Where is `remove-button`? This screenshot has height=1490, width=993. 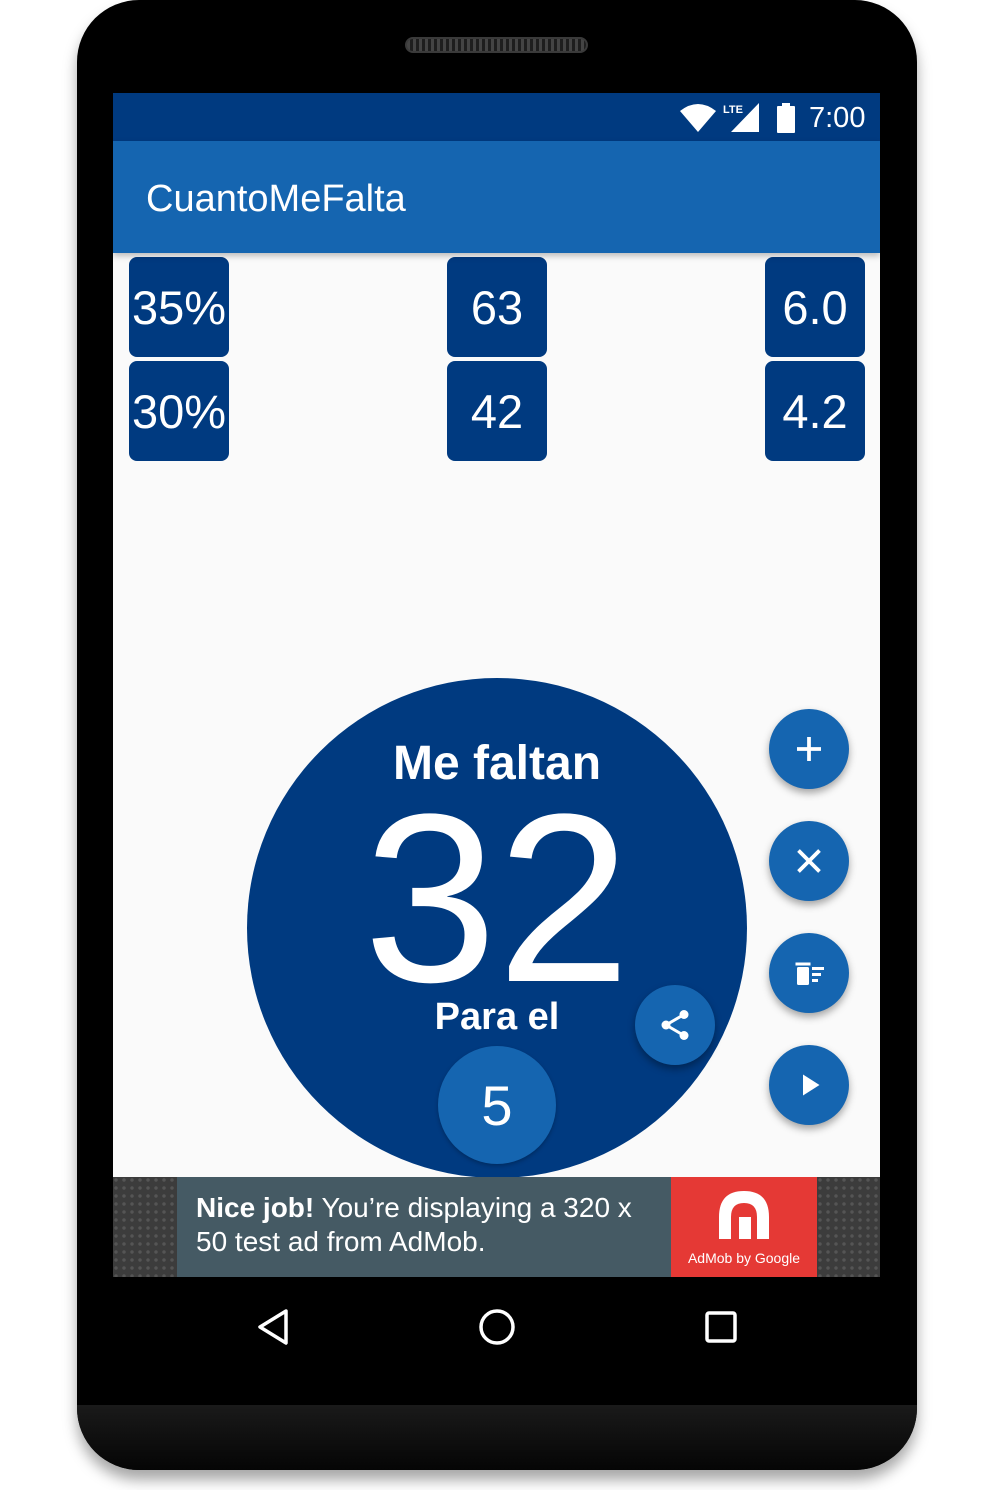
remove-button is located at coordinates (809, 861).